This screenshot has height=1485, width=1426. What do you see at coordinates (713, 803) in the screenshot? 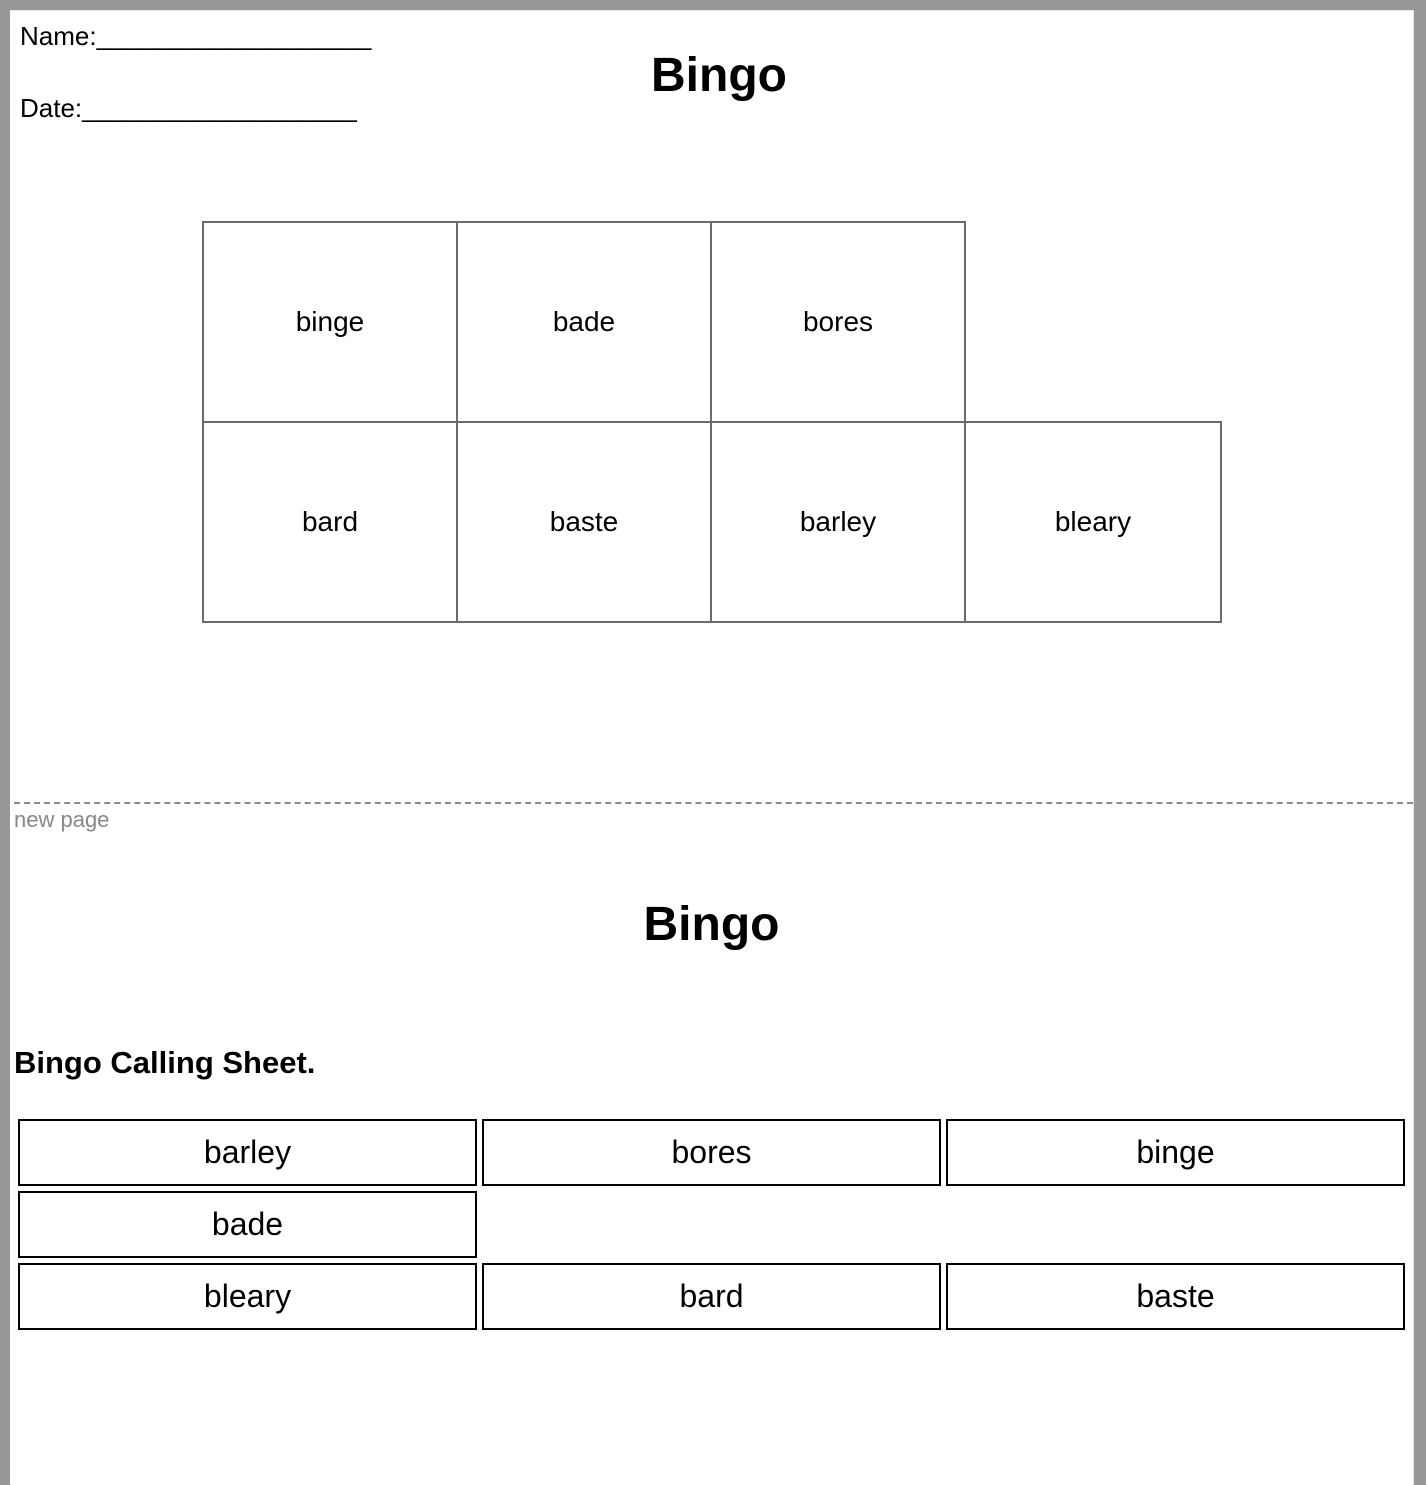
I see `page-break-divider` at bounding box center [713, 803].